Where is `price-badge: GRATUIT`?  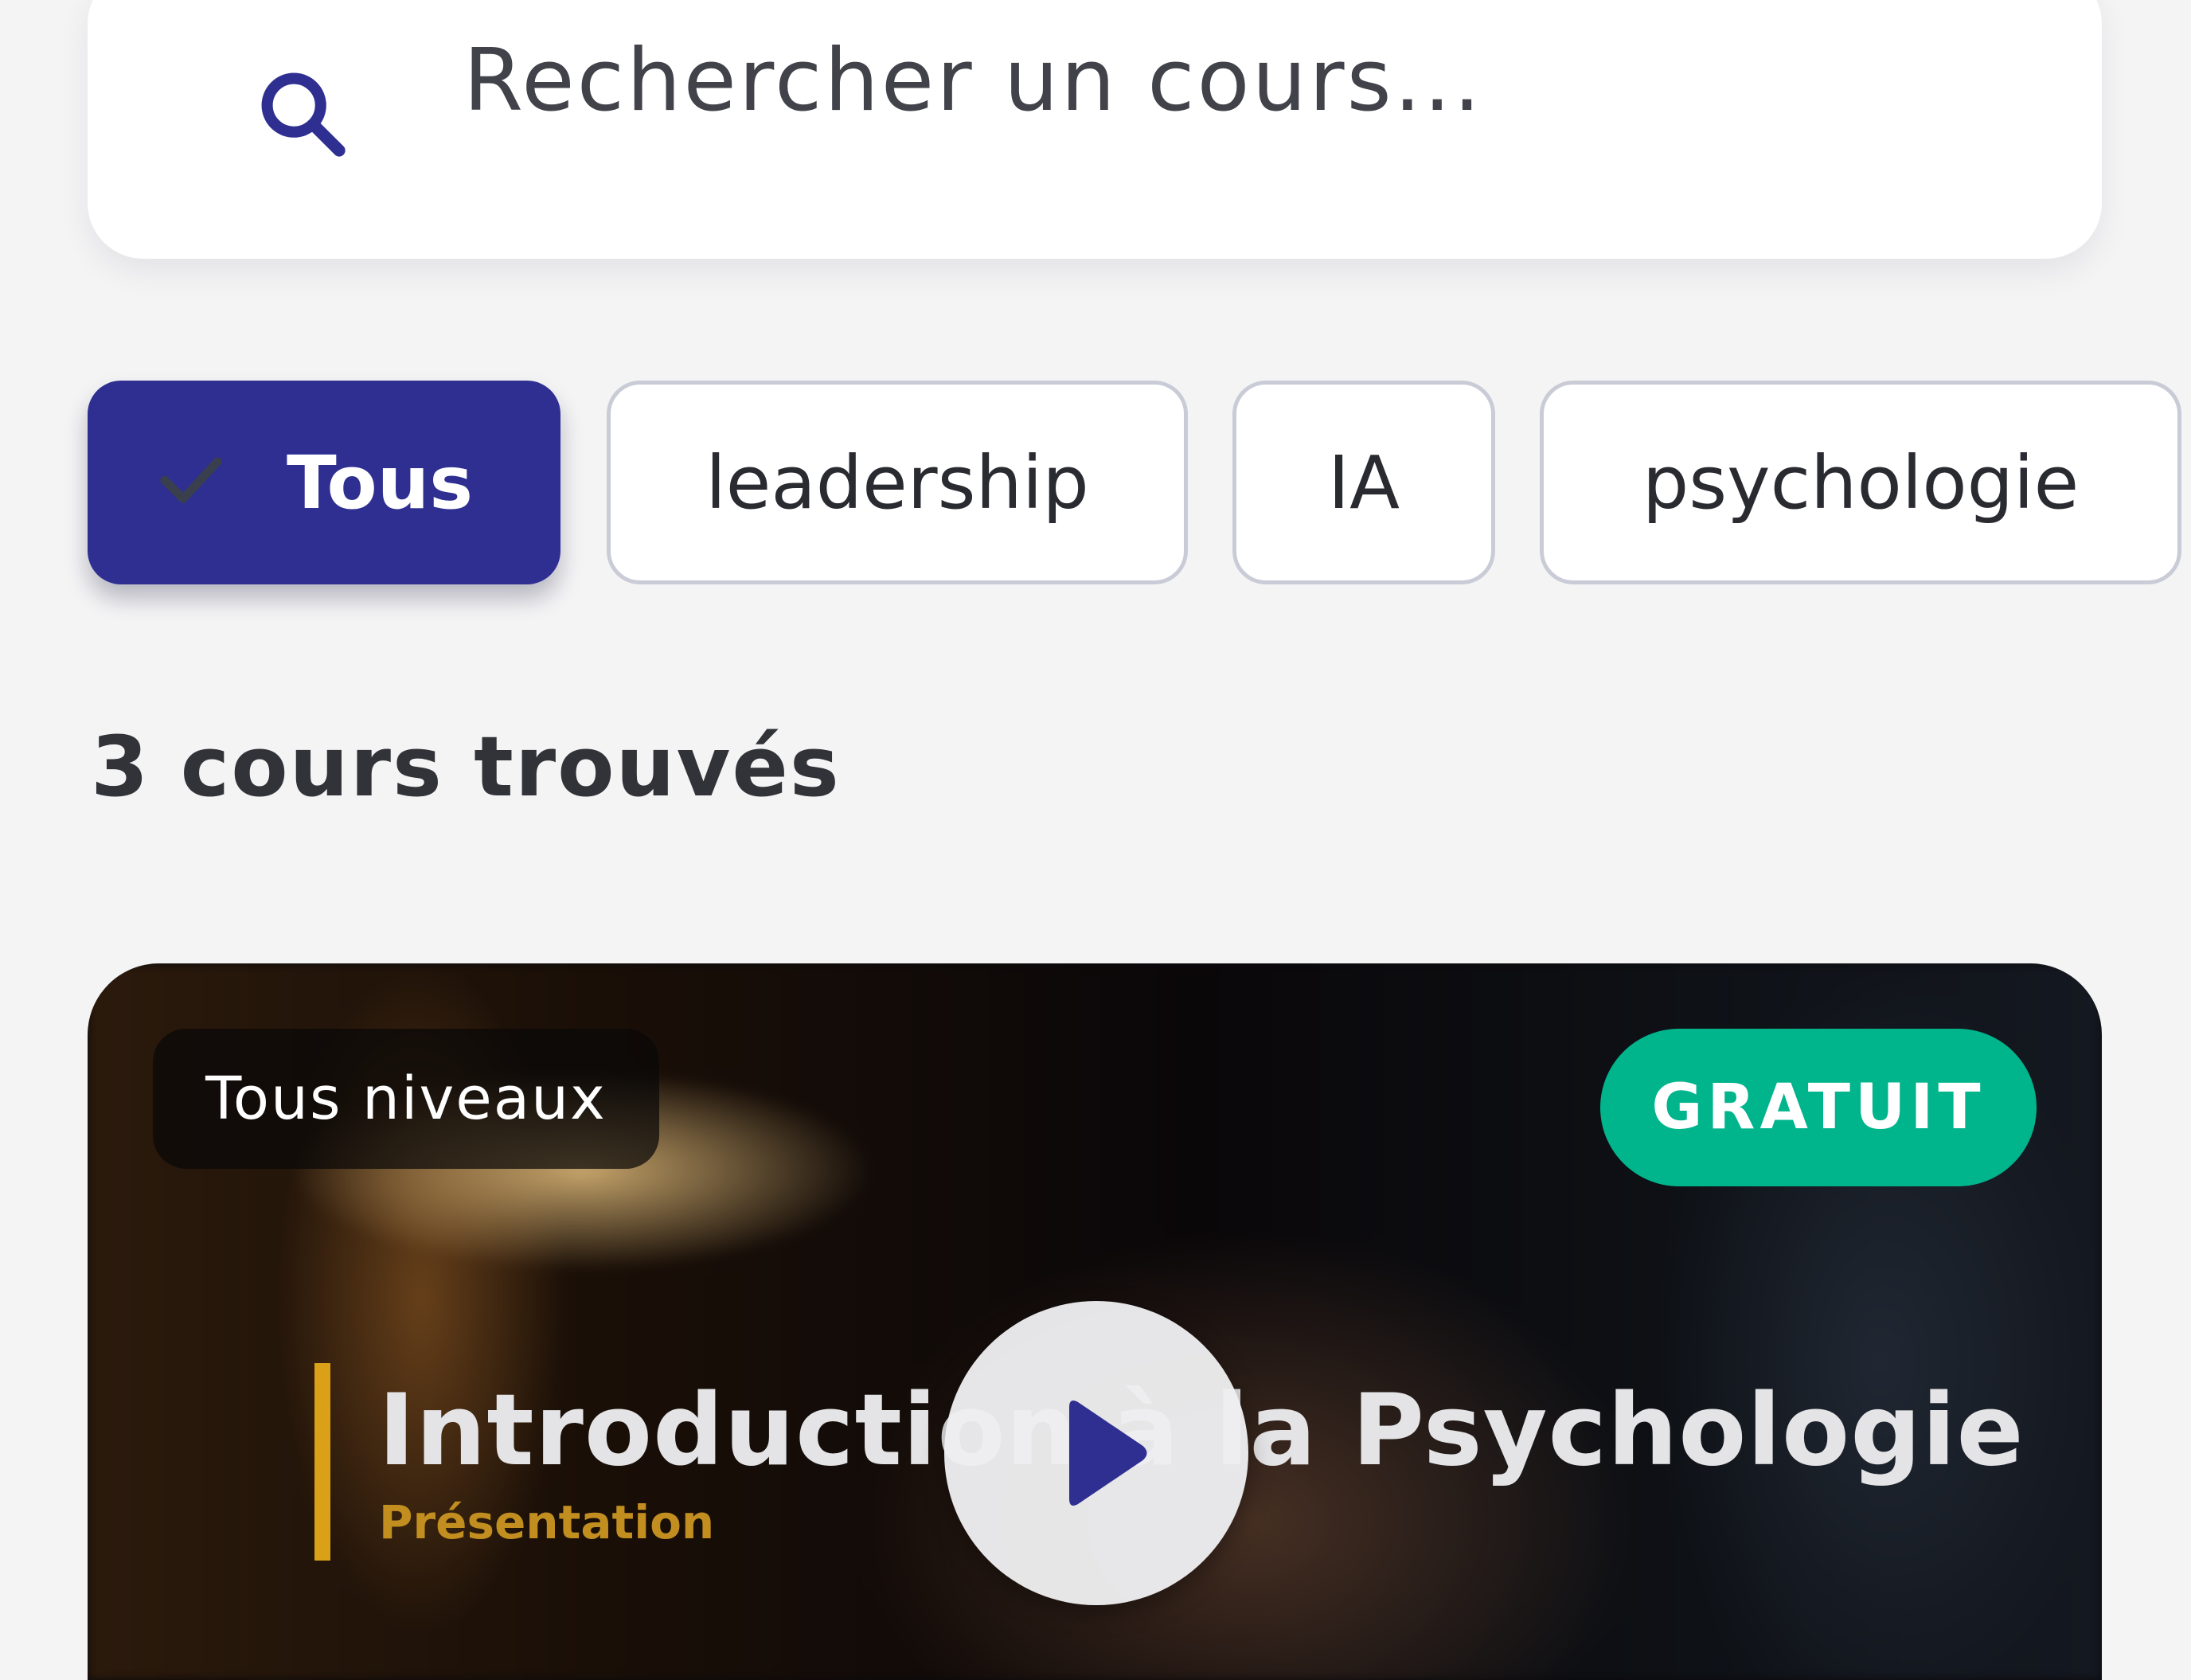
price-badge: GRATUIT is located at coordinates (1819, 1107).